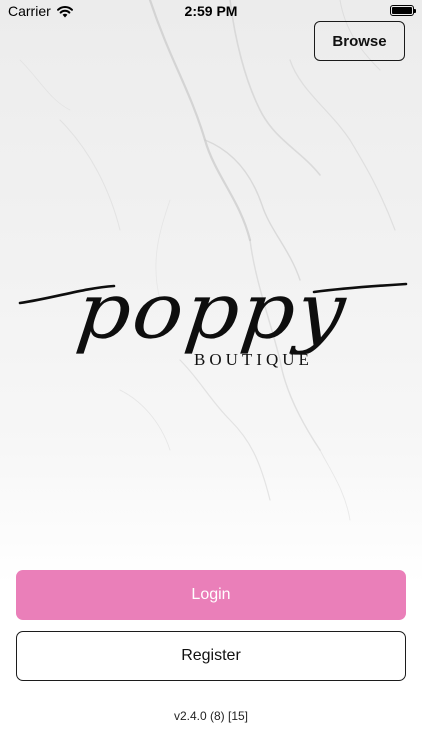 The height and width of the screenshot is (750, 422). I want to click on browse-button: Browse, so click(359, 41).